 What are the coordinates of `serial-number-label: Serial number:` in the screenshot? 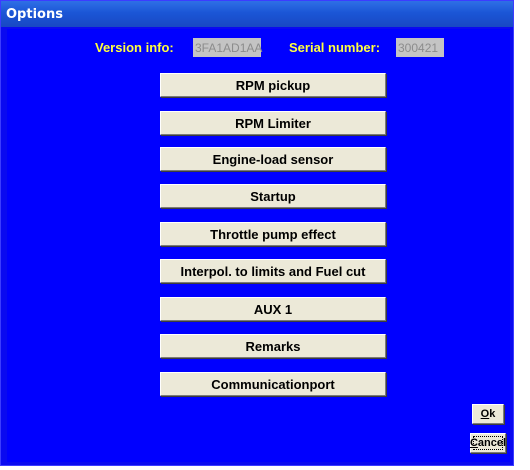 It's located at (335, 47).